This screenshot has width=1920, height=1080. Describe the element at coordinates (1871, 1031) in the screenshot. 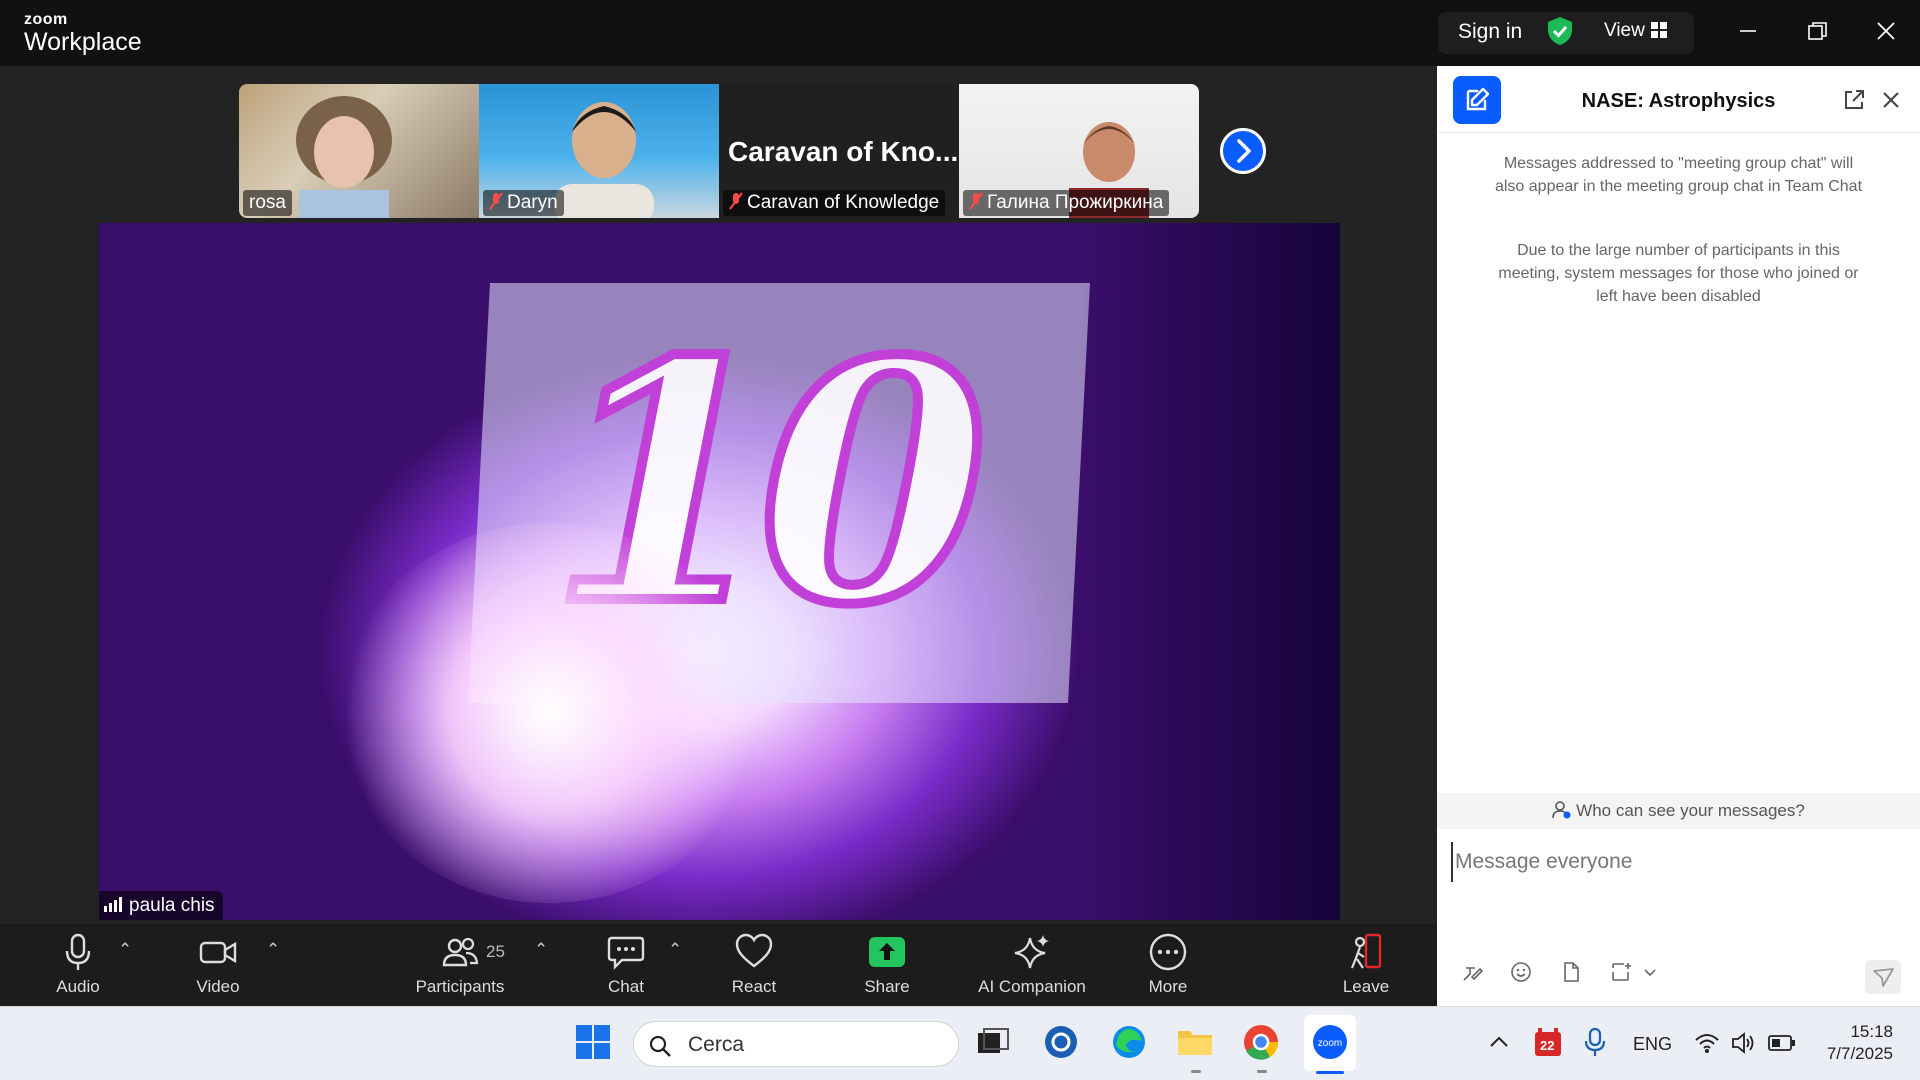

I see `clock-time: 15:18` at that location.